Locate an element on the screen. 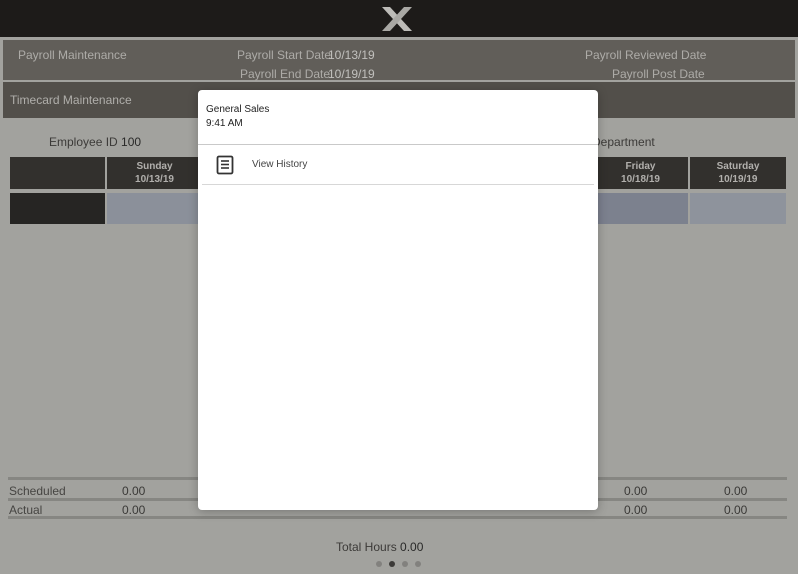 This screenshot has width=798, height=574. document-list-icon is located at coordinates (225, 165).